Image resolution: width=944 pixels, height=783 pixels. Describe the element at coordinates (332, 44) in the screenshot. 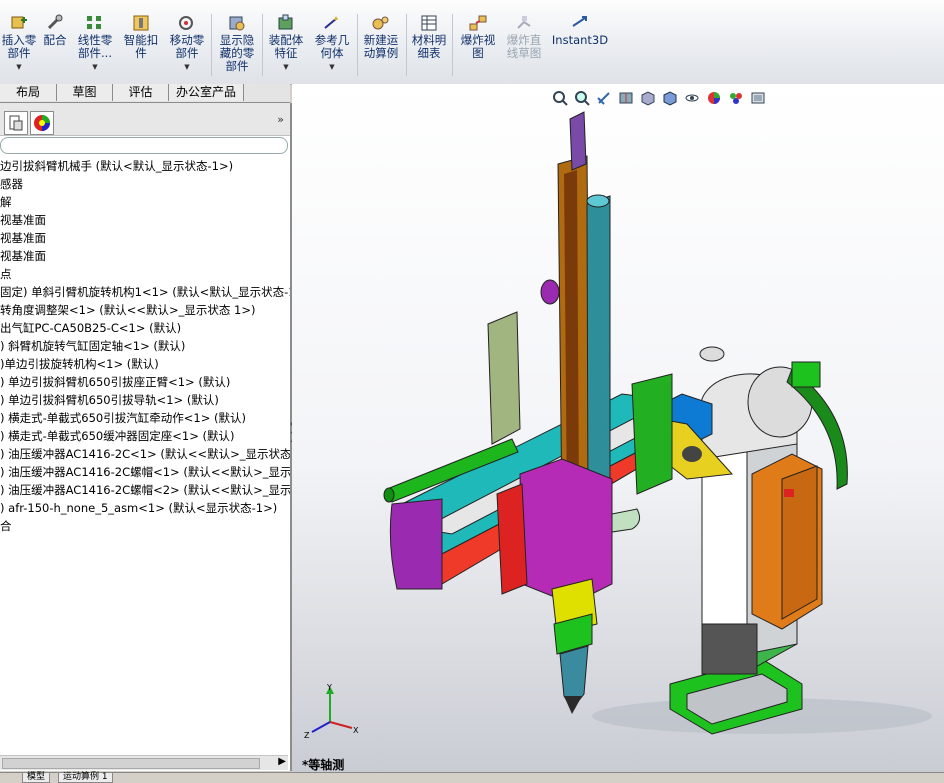

I see `reference-geometry-button: 参考几 何体 ▼` at that location.